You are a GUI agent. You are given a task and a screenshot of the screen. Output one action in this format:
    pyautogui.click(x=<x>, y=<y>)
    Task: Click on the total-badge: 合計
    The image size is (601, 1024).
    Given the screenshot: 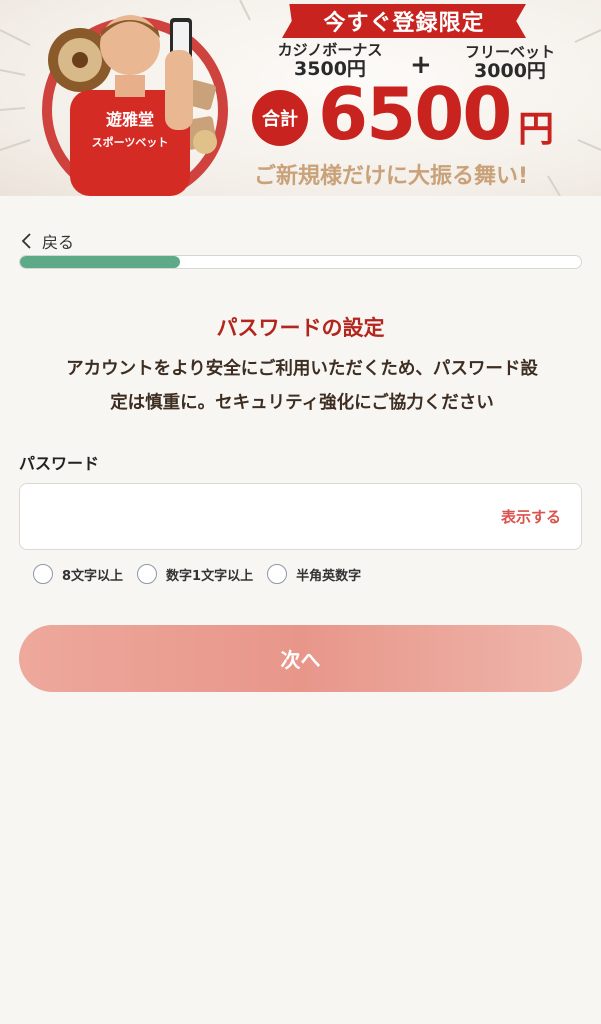 What is the action you would take?
    pyautogui.click(x=280, y=118)
    